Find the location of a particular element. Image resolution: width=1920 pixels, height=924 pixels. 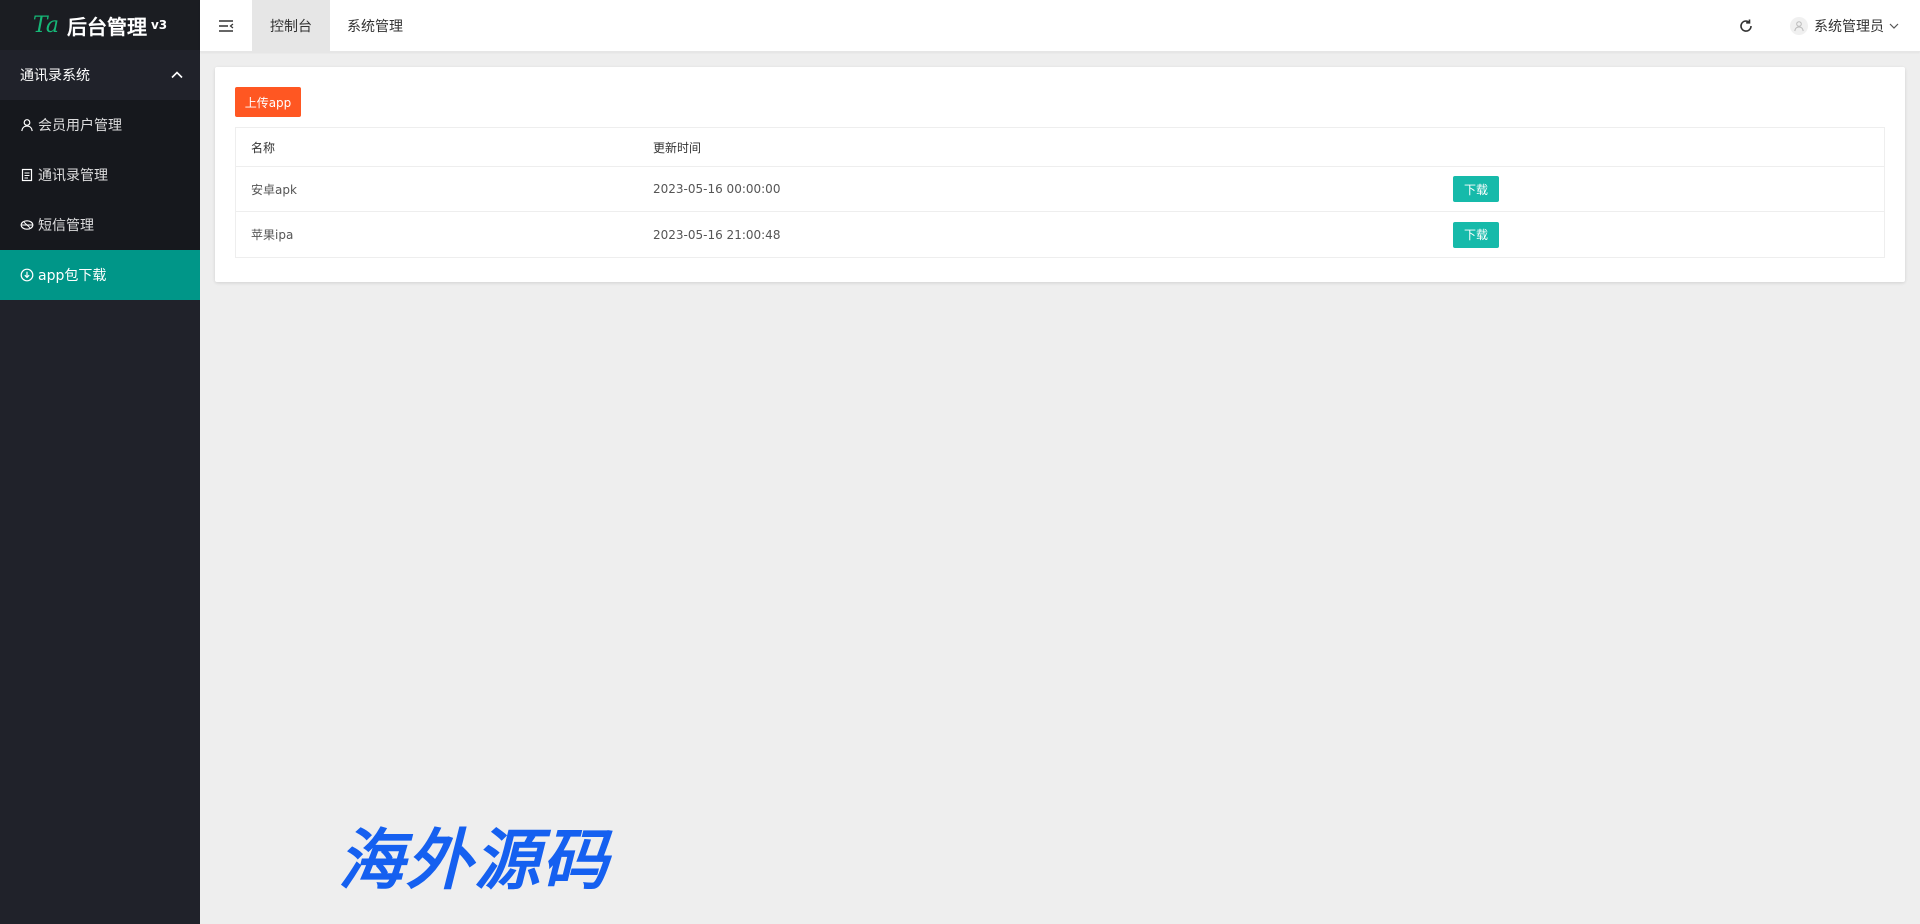

cell-updated: 2023-05-16 00:00:00 is located at coordinates (717, 189).